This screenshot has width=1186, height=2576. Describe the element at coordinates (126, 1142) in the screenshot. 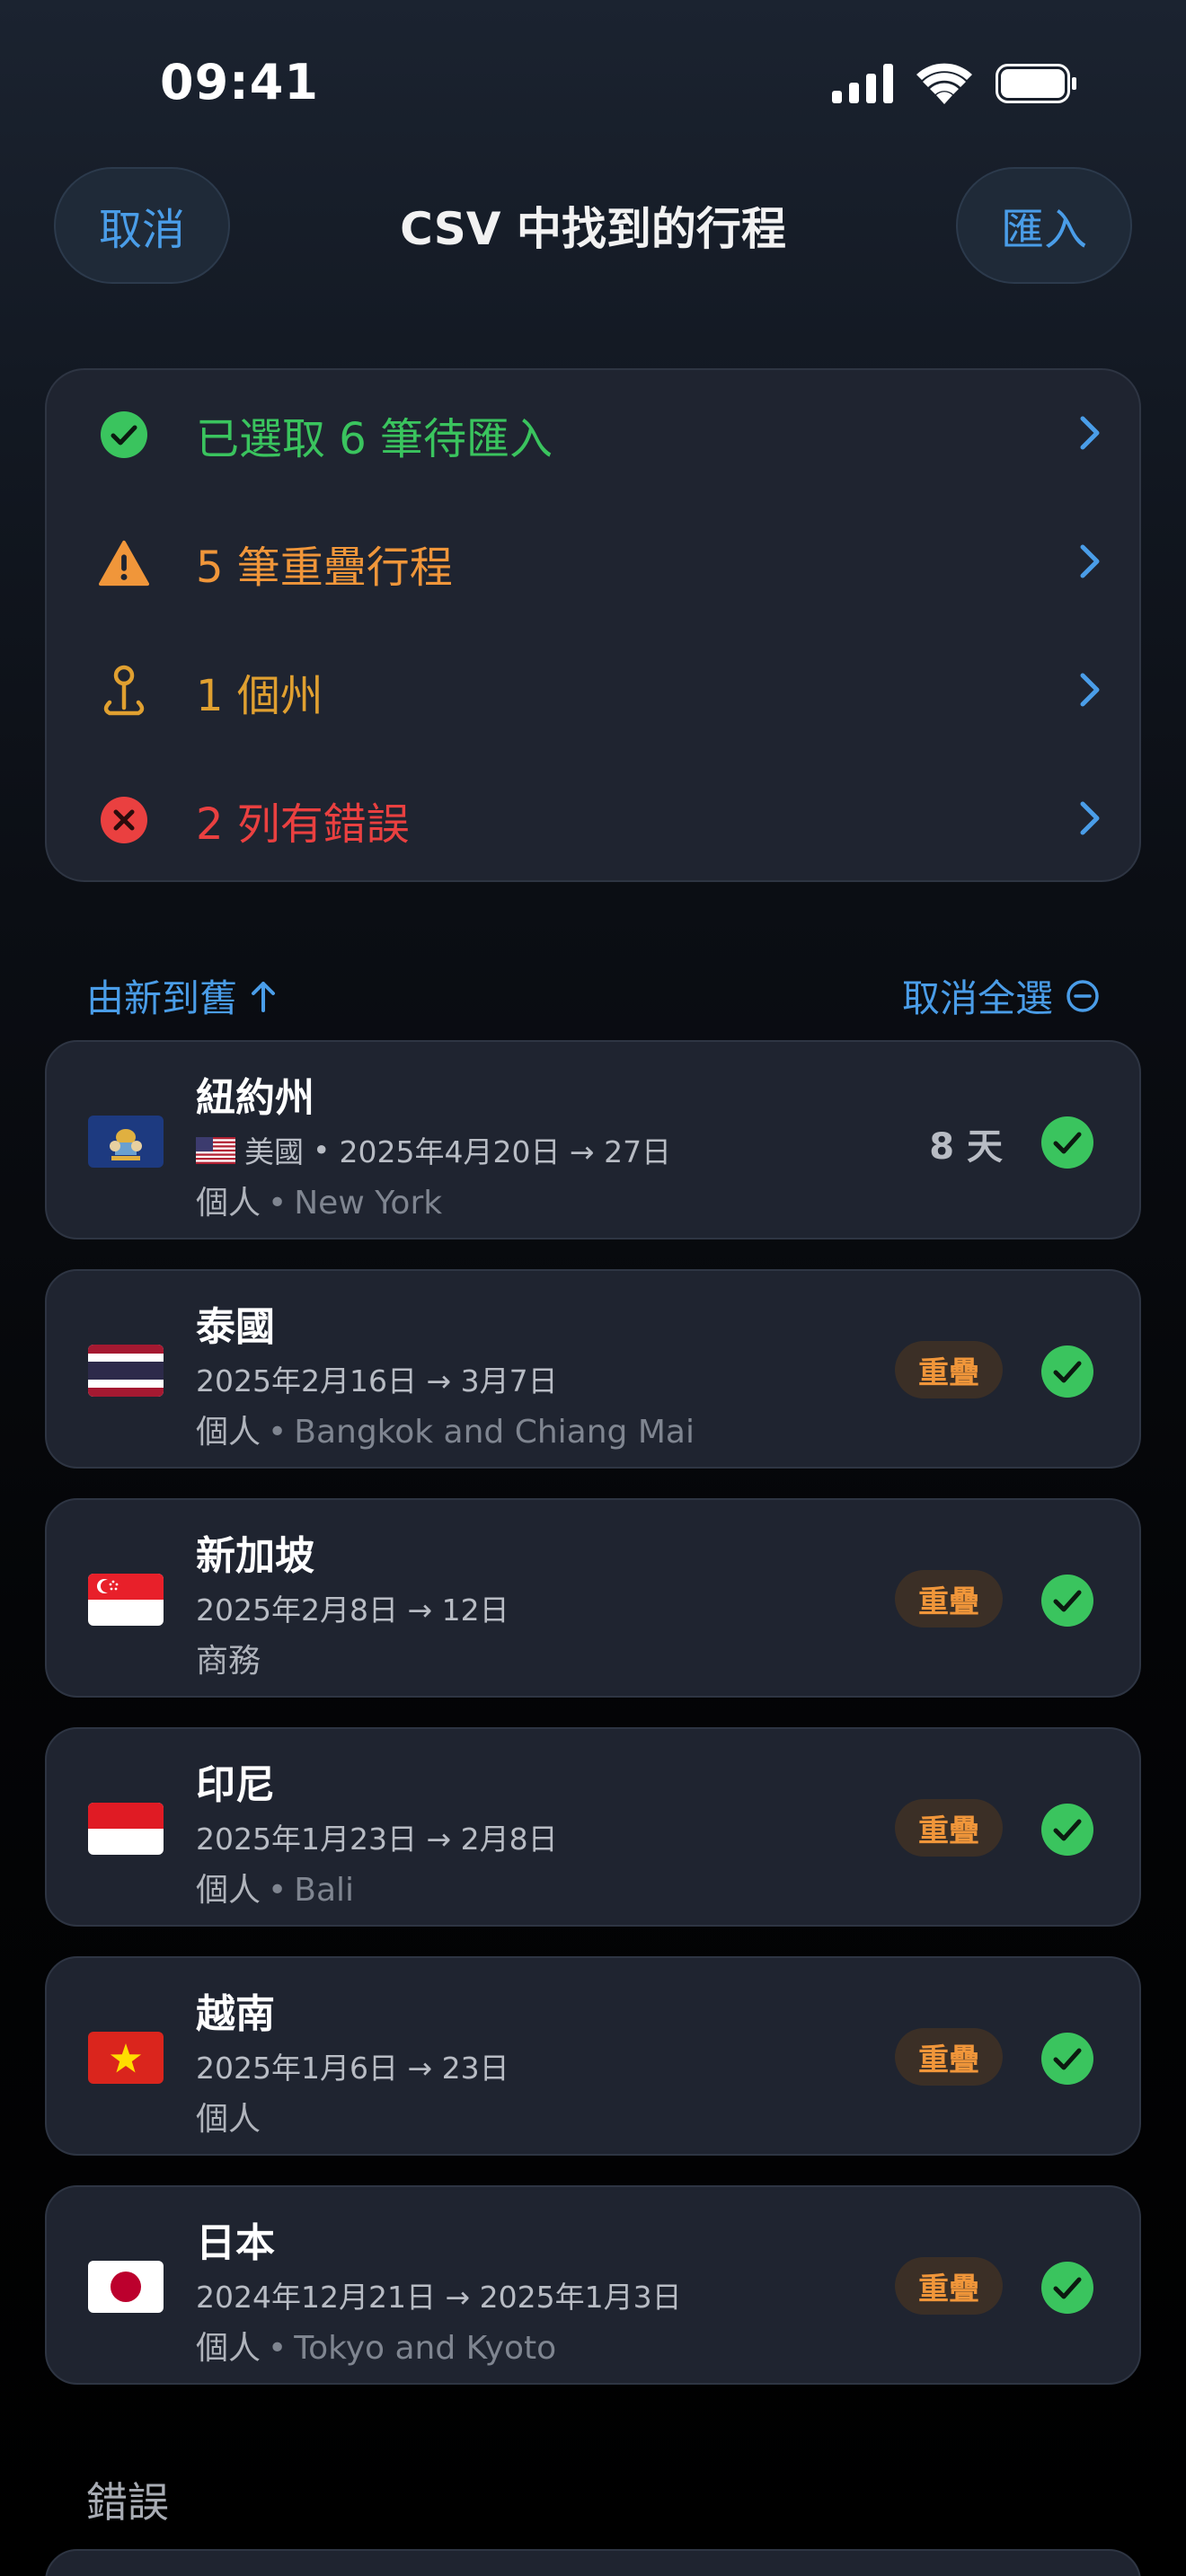

I see `new-york-flag-icon` at that location.